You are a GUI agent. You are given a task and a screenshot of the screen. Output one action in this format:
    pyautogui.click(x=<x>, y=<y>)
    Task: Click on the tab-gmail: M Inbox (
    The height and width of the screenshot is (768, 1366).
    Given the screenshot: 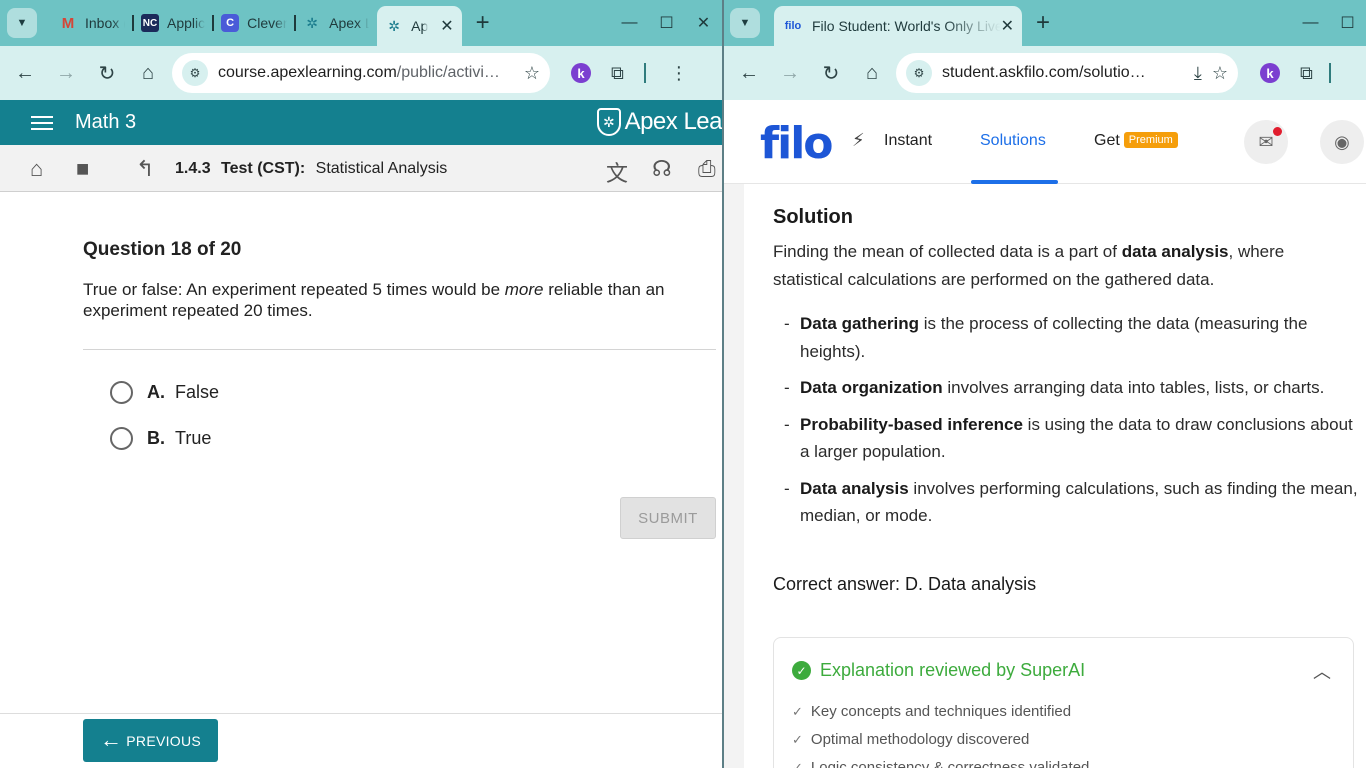 What is the action you would take?
    pyautogui.click(x=92, y=23)
    